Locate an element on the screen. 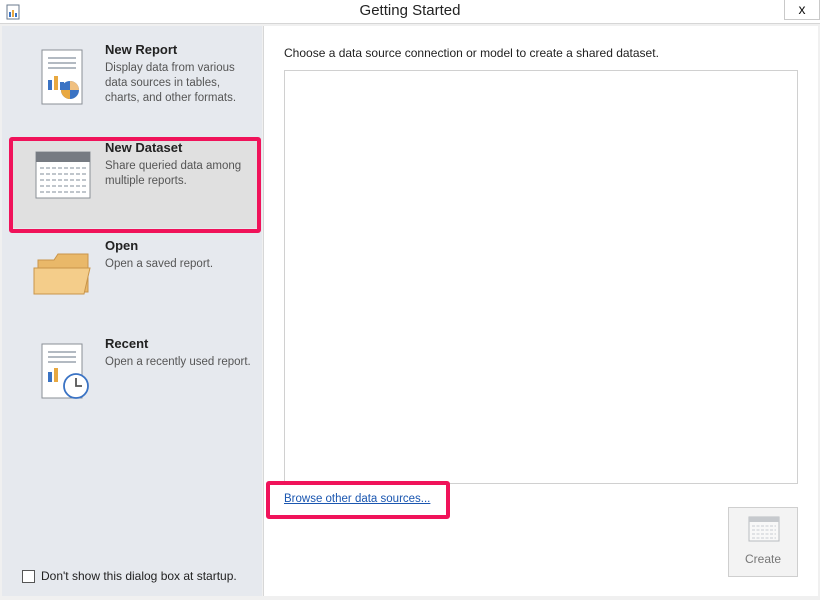  window-title: Getting Started is located at coordinates (410, 10).